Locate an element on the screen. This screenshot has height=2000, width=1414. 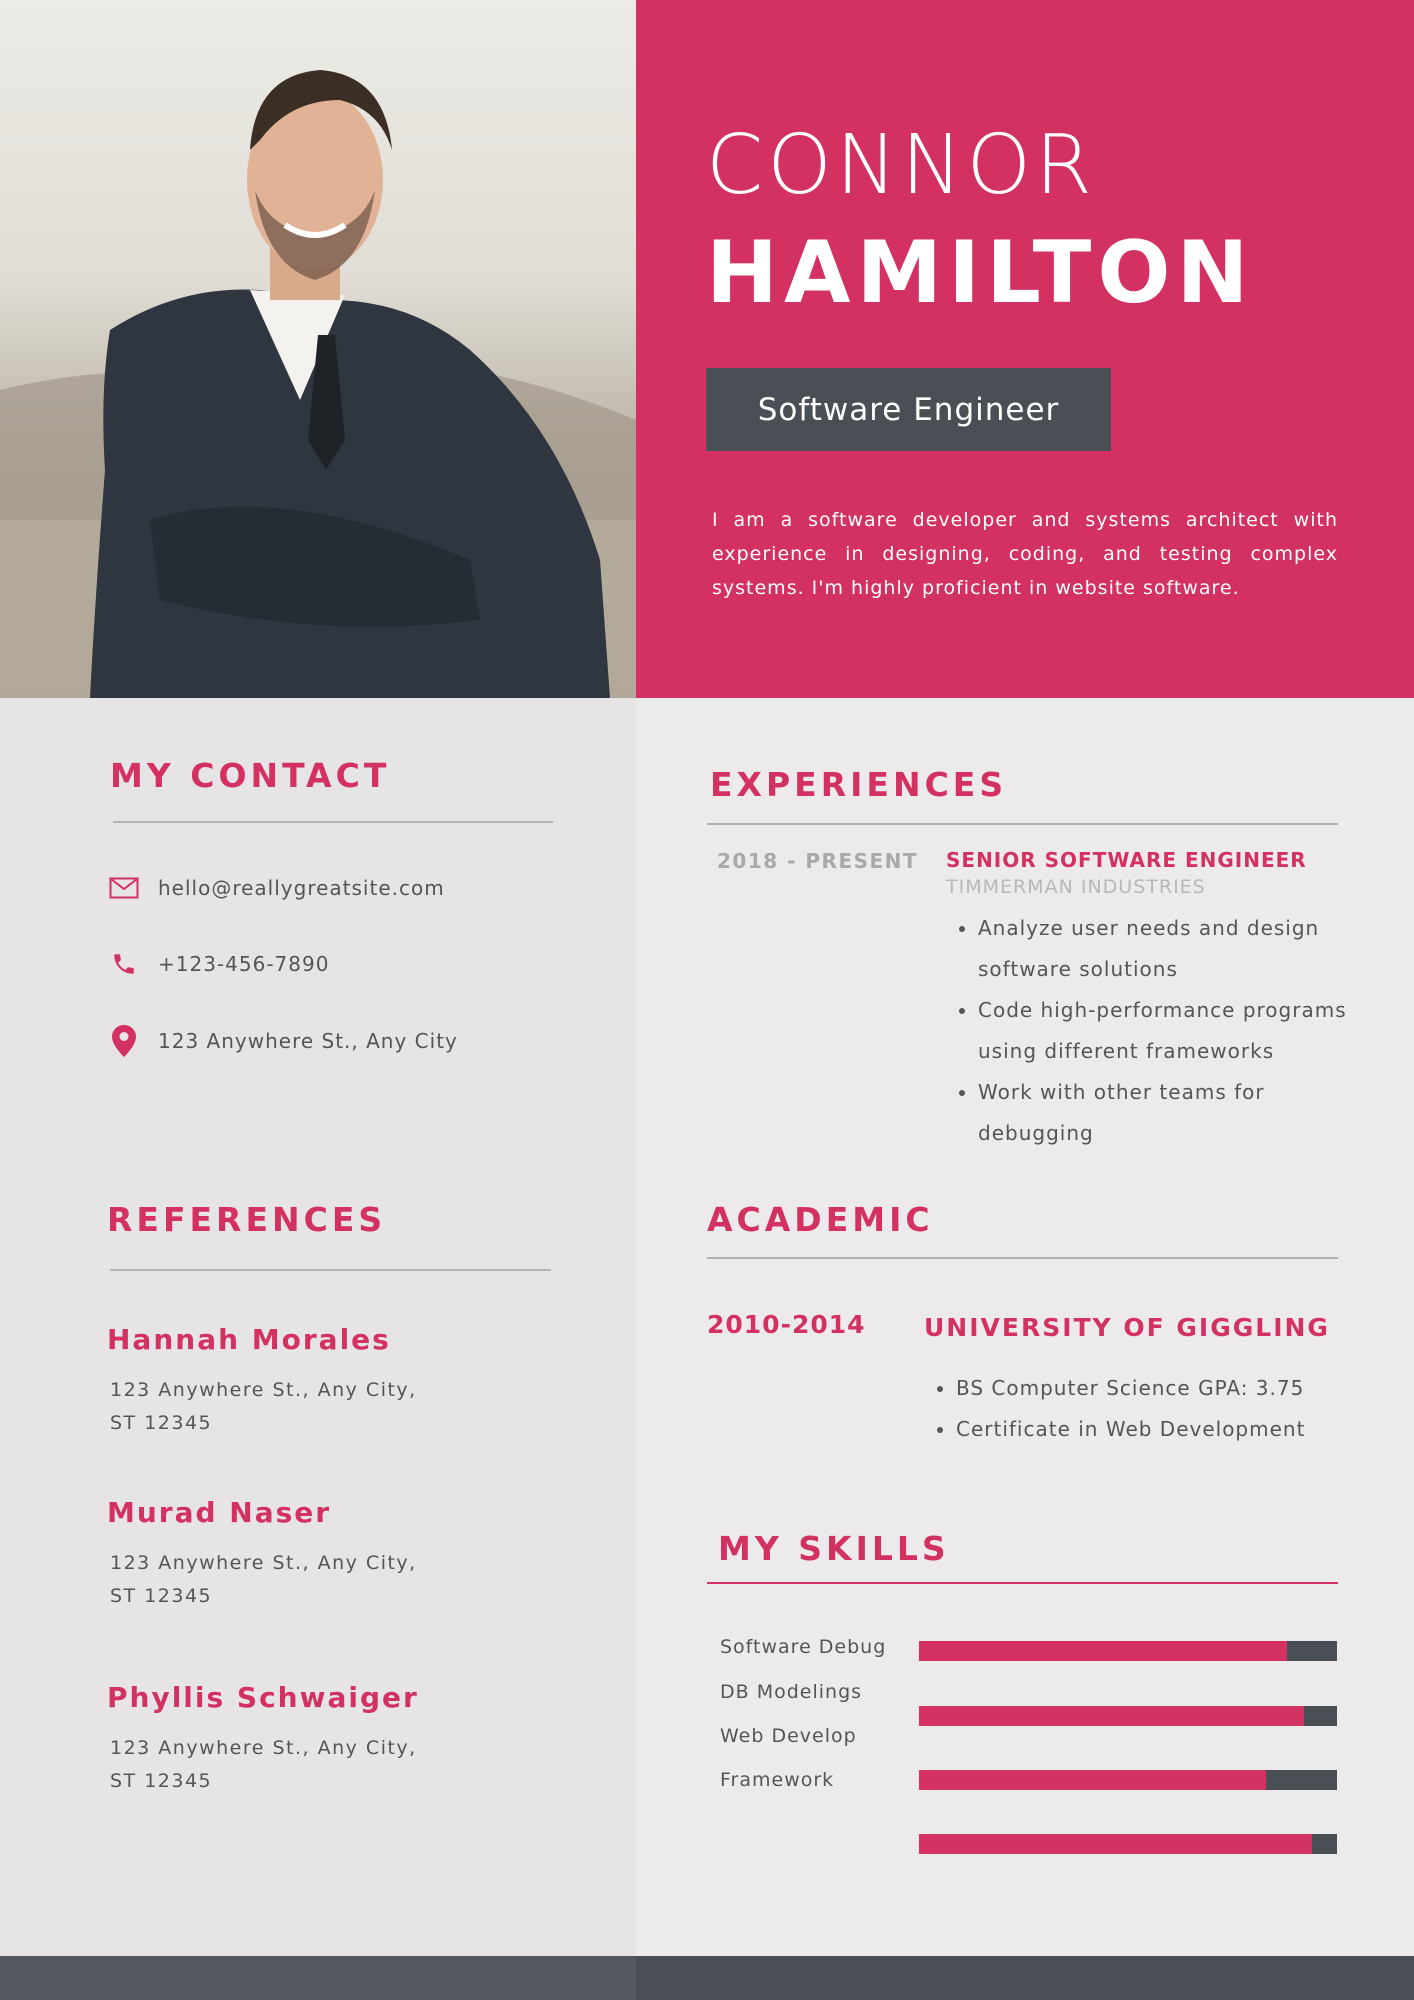
academic-heading: ACADEMIC is located at coordinates (820, 1219).